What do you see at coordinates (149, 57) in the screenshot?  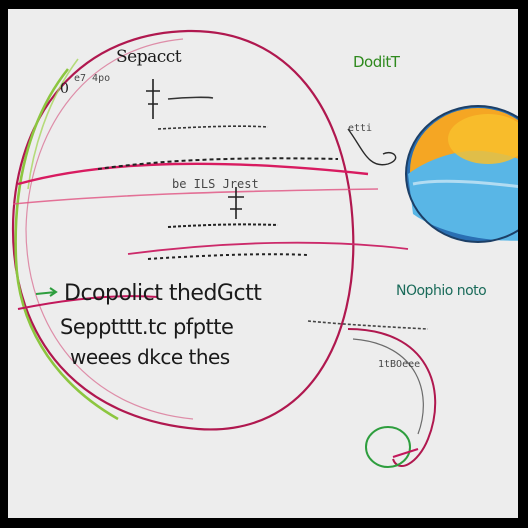 I see `title-text: Sepacct` at bounding box center [149, 57].